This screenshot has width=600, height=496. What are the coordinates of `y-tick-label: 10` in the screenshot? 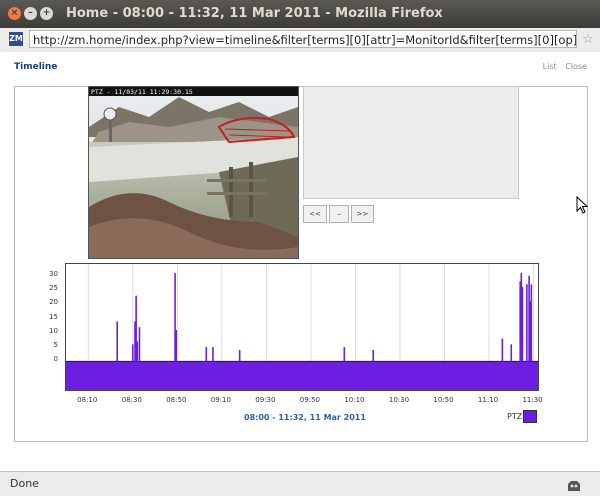 It's located at (53, 330).